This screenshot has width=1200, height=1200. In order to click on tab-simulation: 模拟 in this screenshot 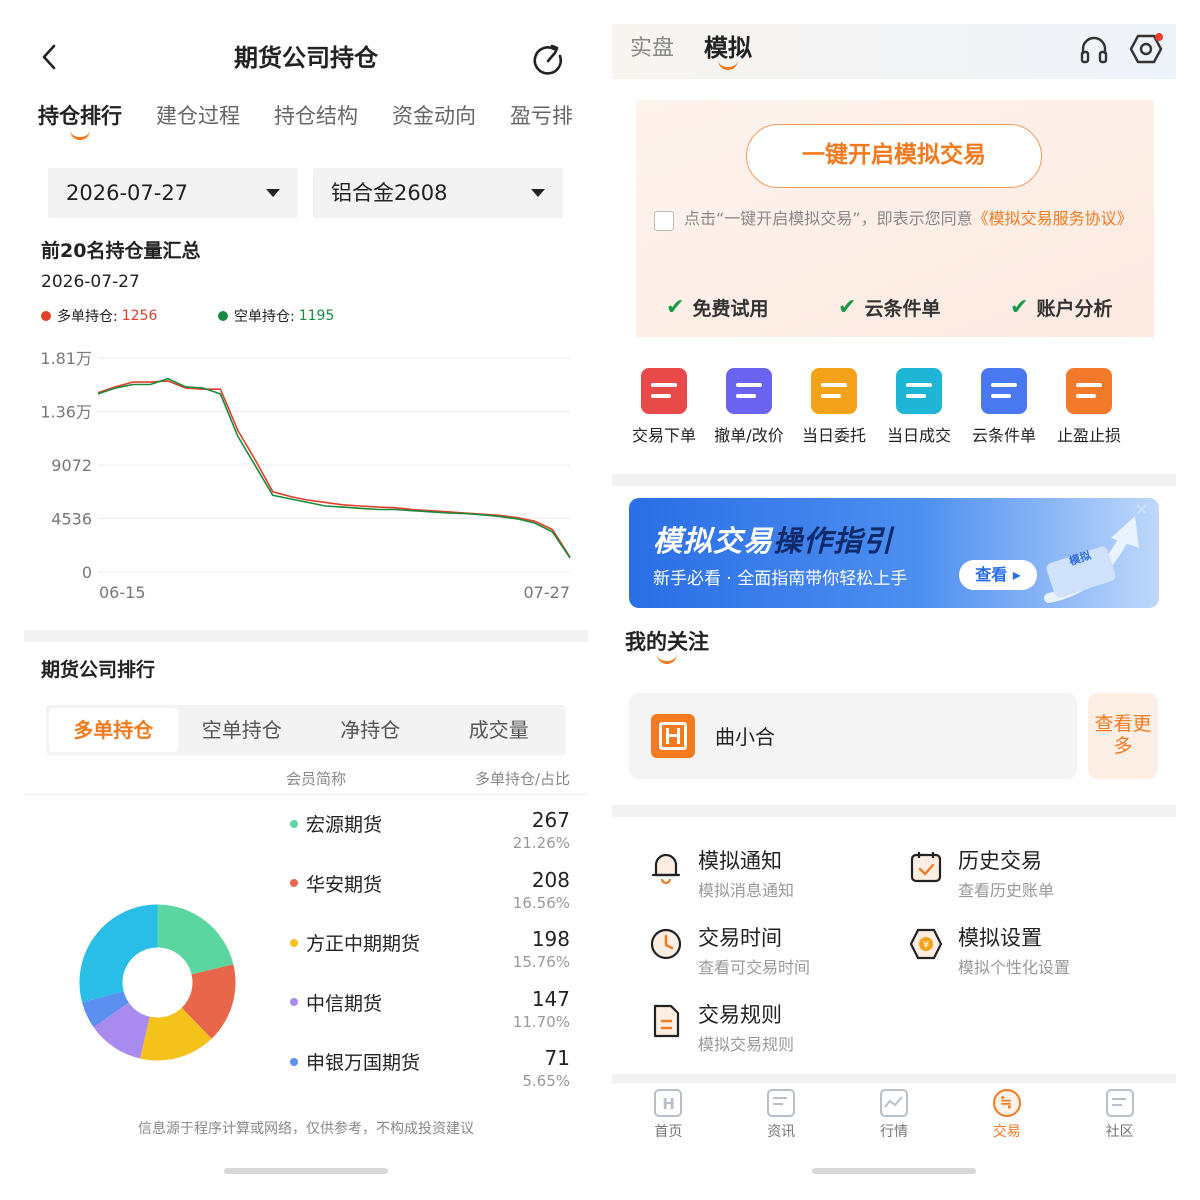, I will do `click(728, 49)`.